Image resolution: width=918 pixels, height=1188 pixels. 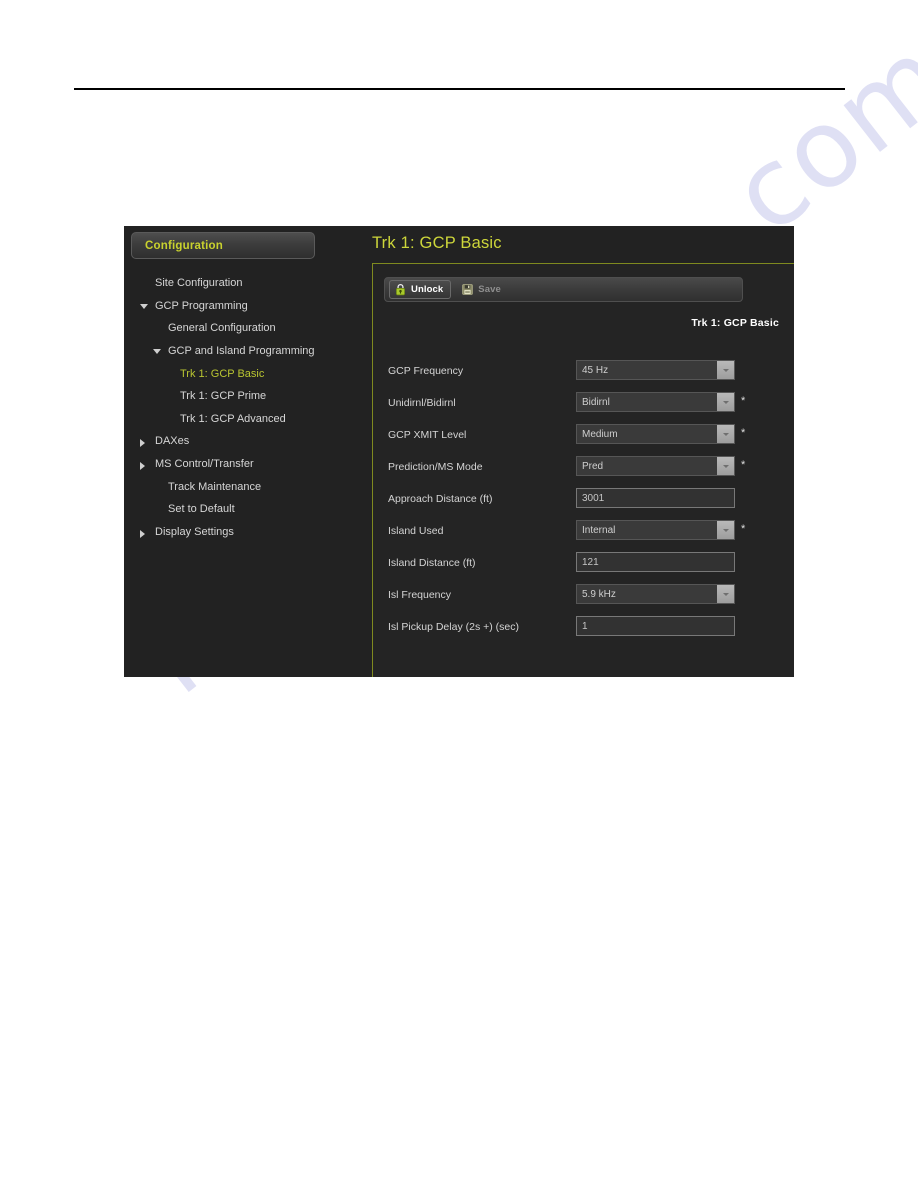 I want to click on form-row: GCP Frequency 45 Hz, so click(x=583, y=375).